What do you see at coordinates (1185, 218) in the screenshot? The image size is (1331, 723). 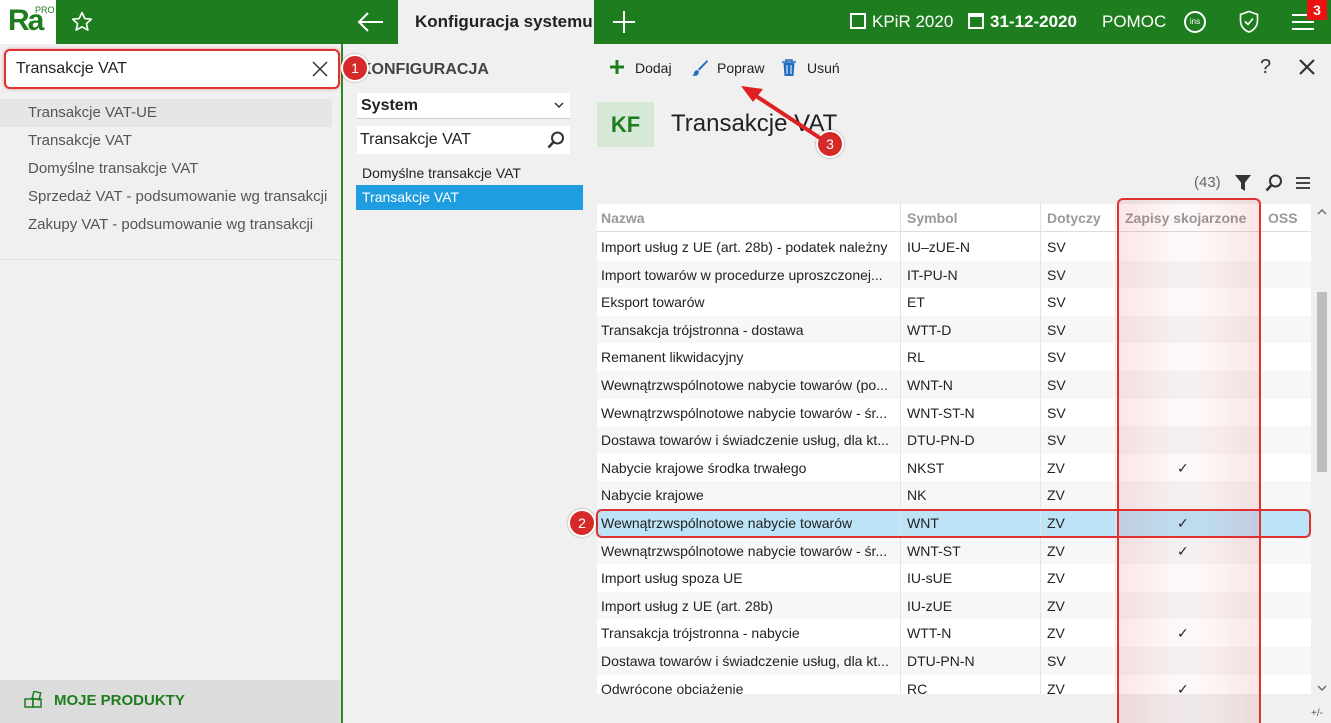 I see `column-header-zapisy: Zapisy skojarzone` at bounding box center [1185, 218].